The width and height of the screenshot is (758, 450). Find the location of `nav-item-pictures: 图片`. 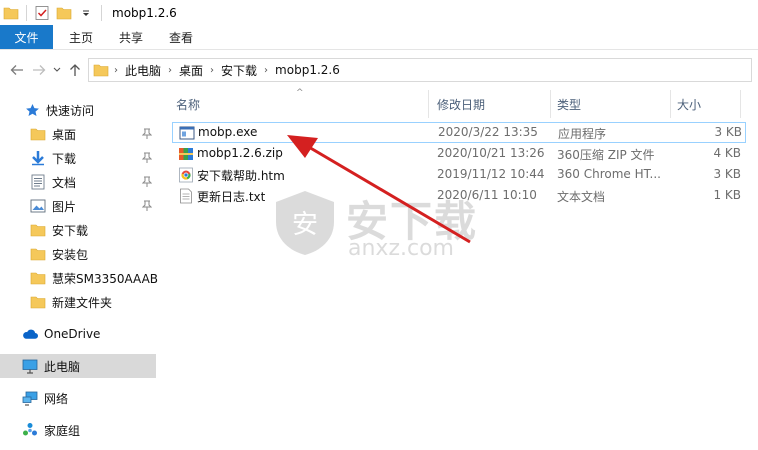

nav-item-pictures: 图片 is located at coordinates (78, 206).